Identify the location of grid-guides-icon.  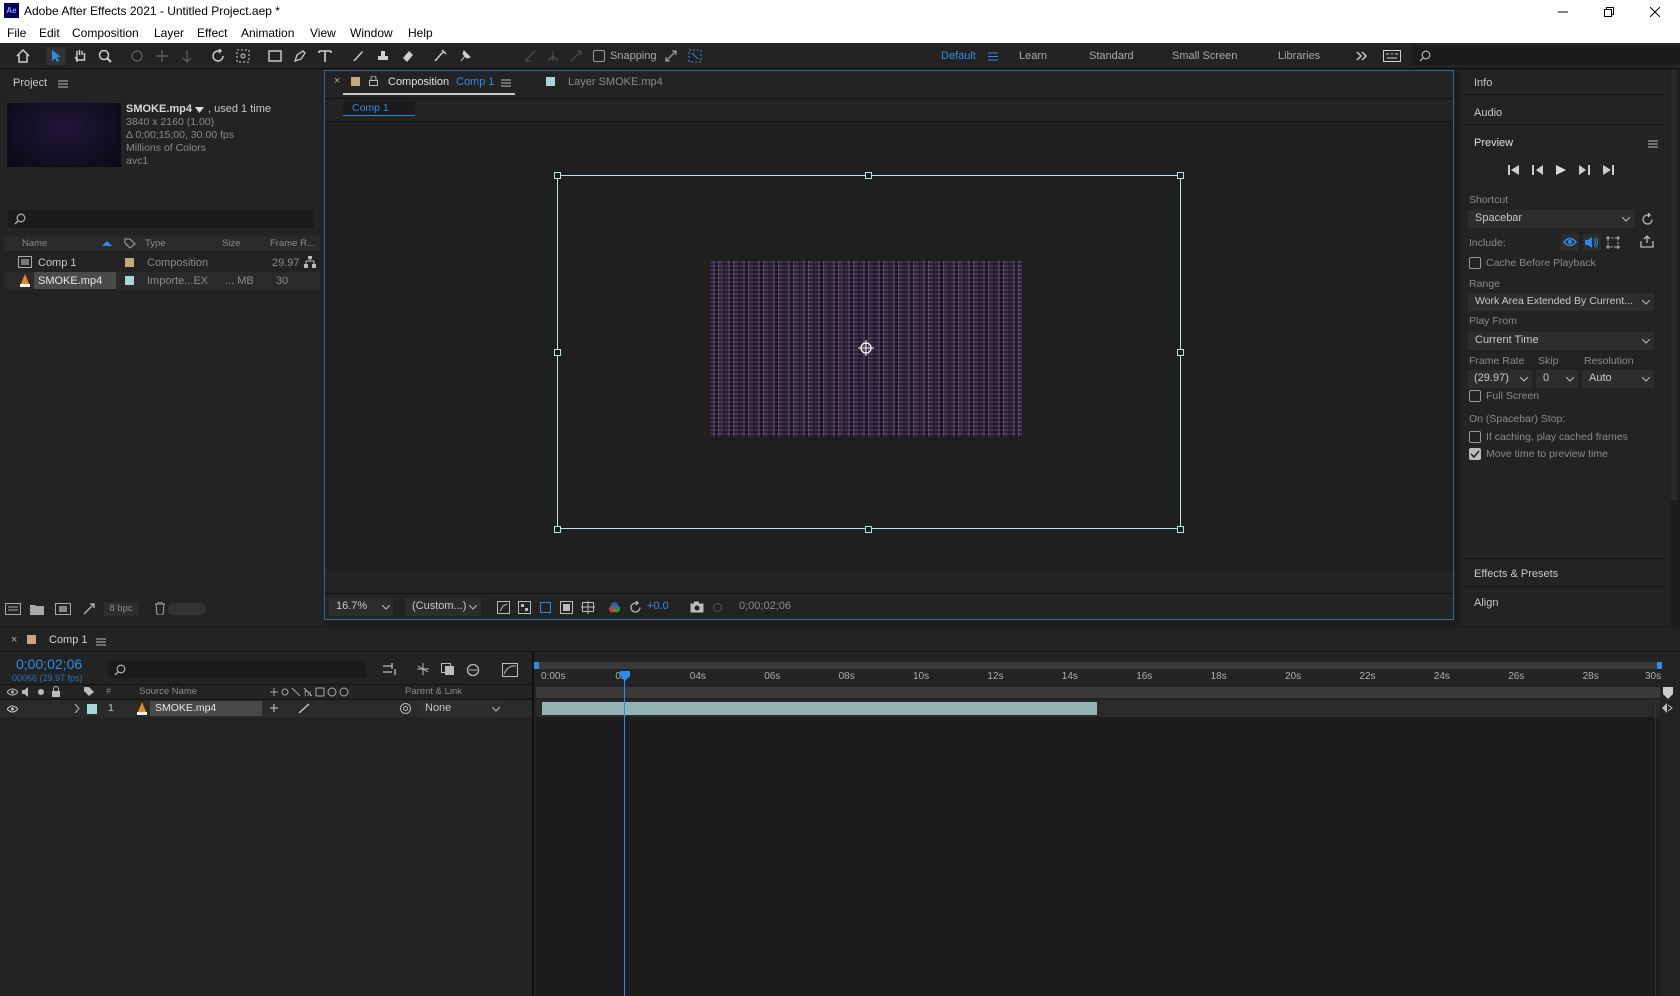
(588, 607).